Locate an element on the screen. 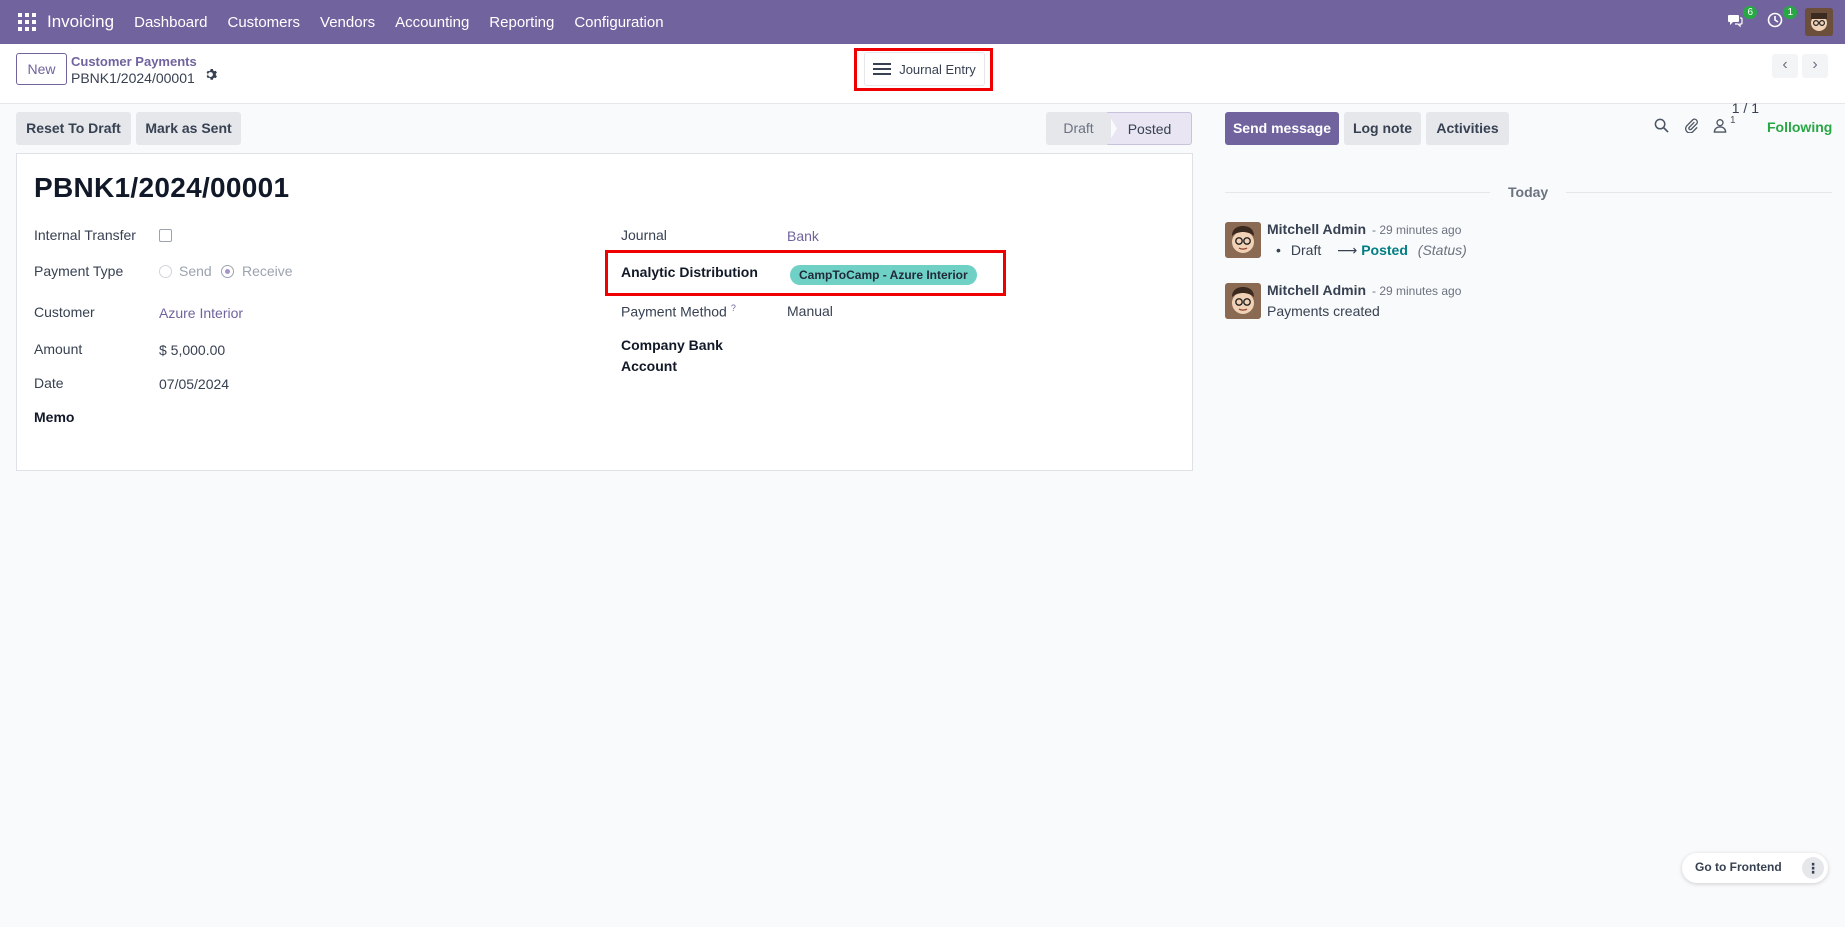  today-label: Today is located at coordinates (1528, 192).